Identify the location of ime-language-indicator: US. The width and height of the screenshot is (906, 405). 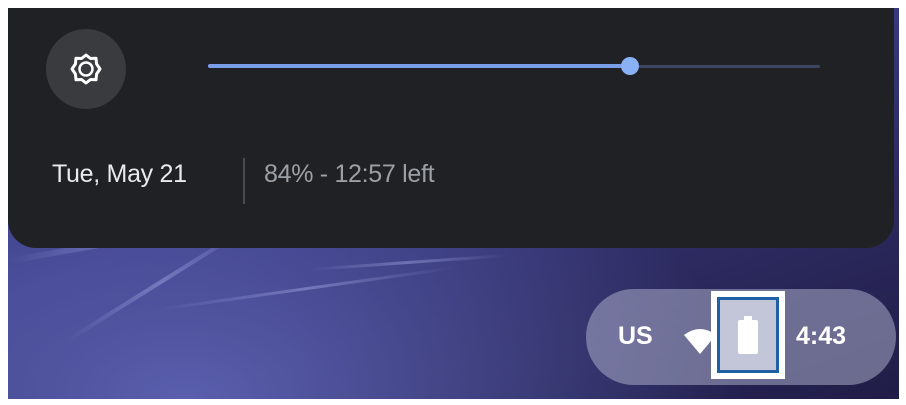
(635, 336).